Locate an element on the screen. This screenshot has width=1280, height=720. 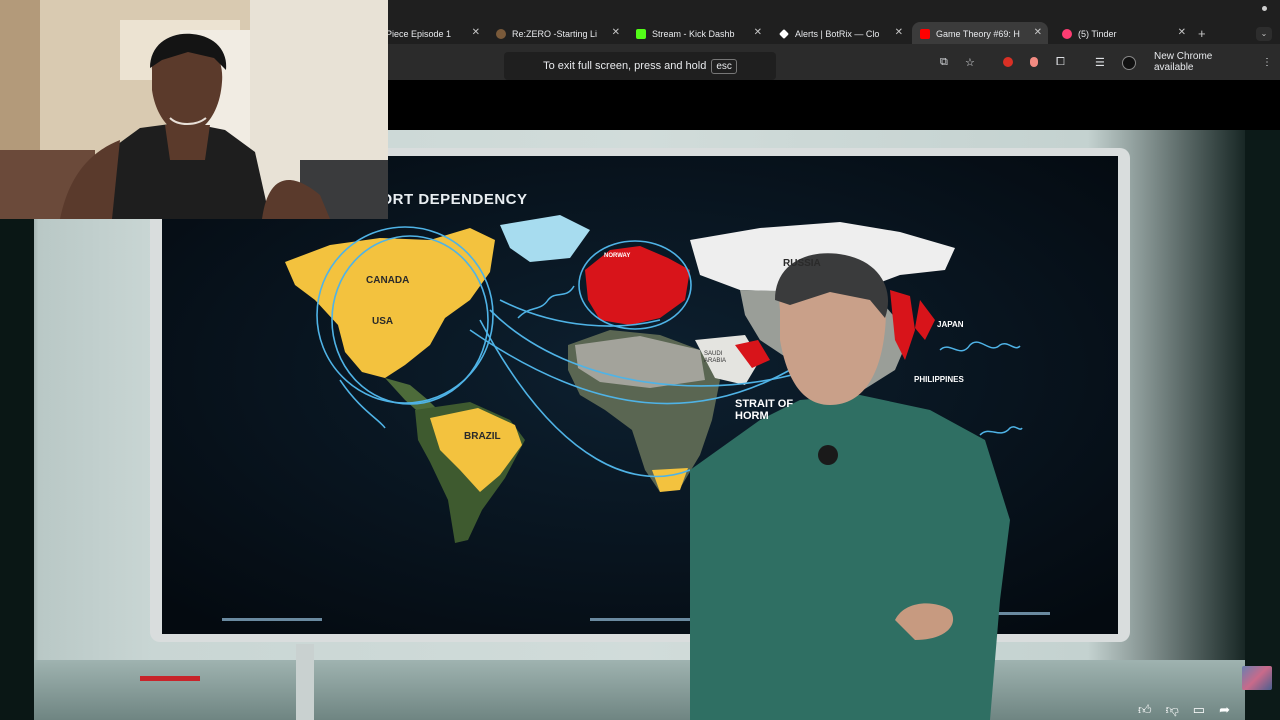
webcam-overlay is located at coordinates (194, 109).